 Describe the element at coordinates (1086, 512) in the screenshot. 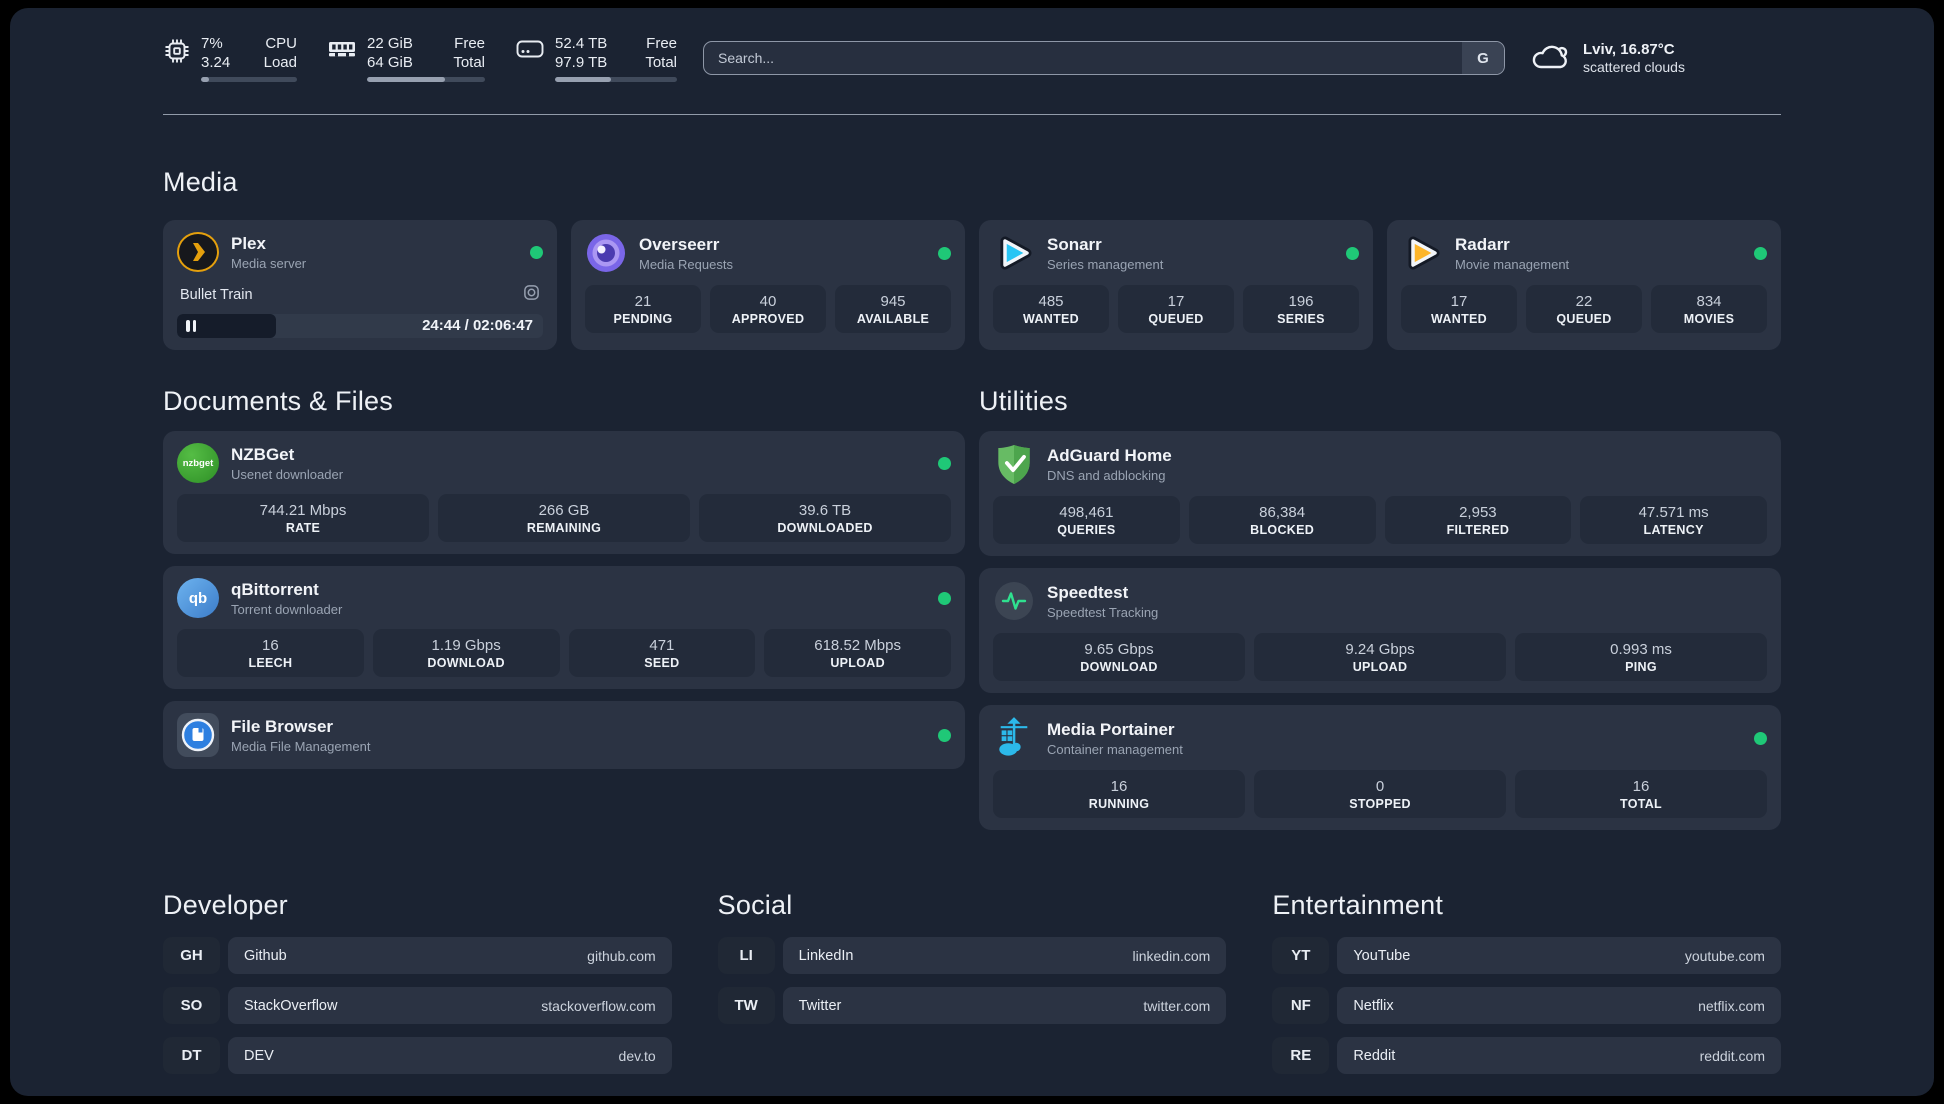

I see `stat-value: 498,461` at that location.